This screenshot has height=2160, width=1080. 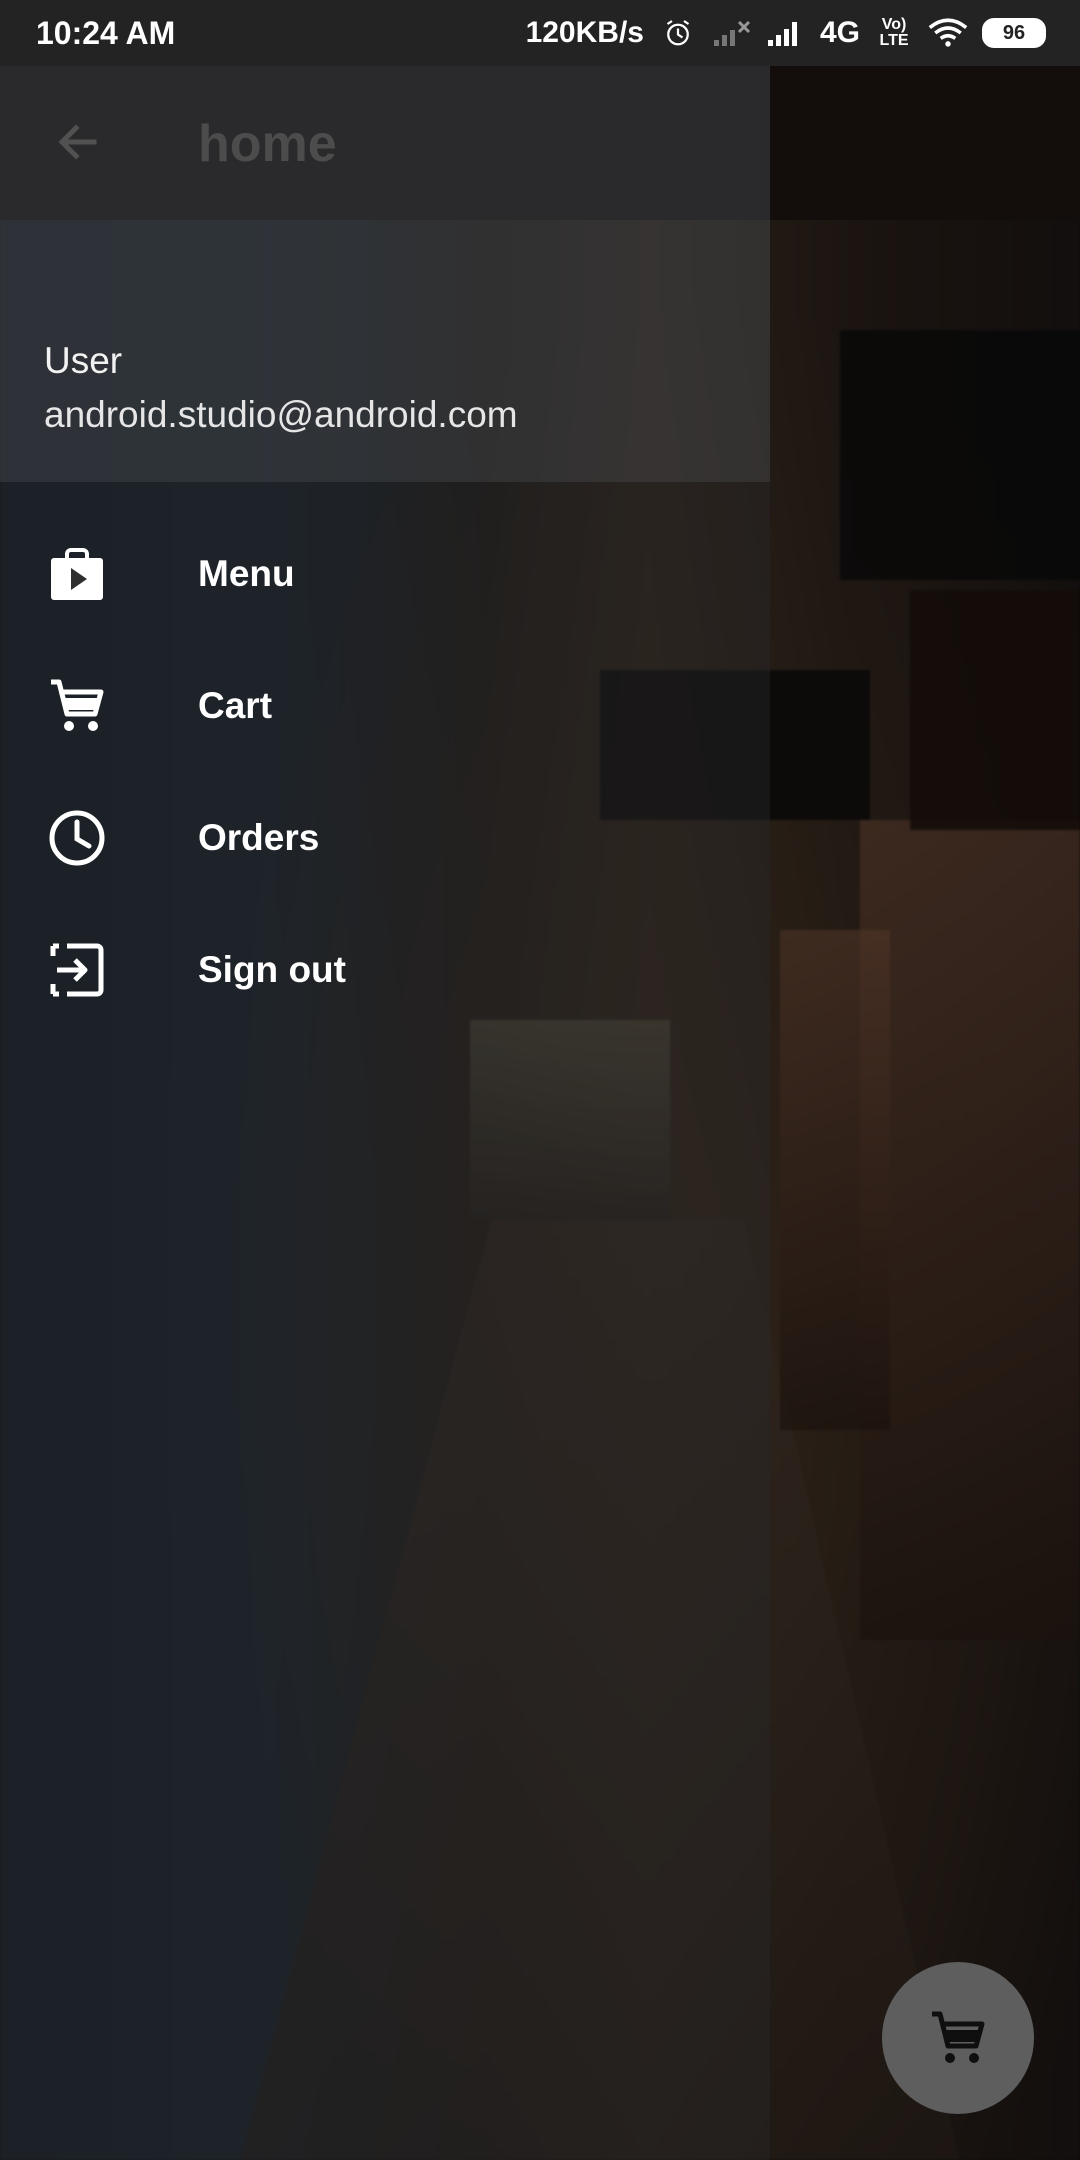 What do you see at coordinates (584, 32) in the screenshot?
I see `net-speed: 120KB/s` at bounding box center [584, 32].